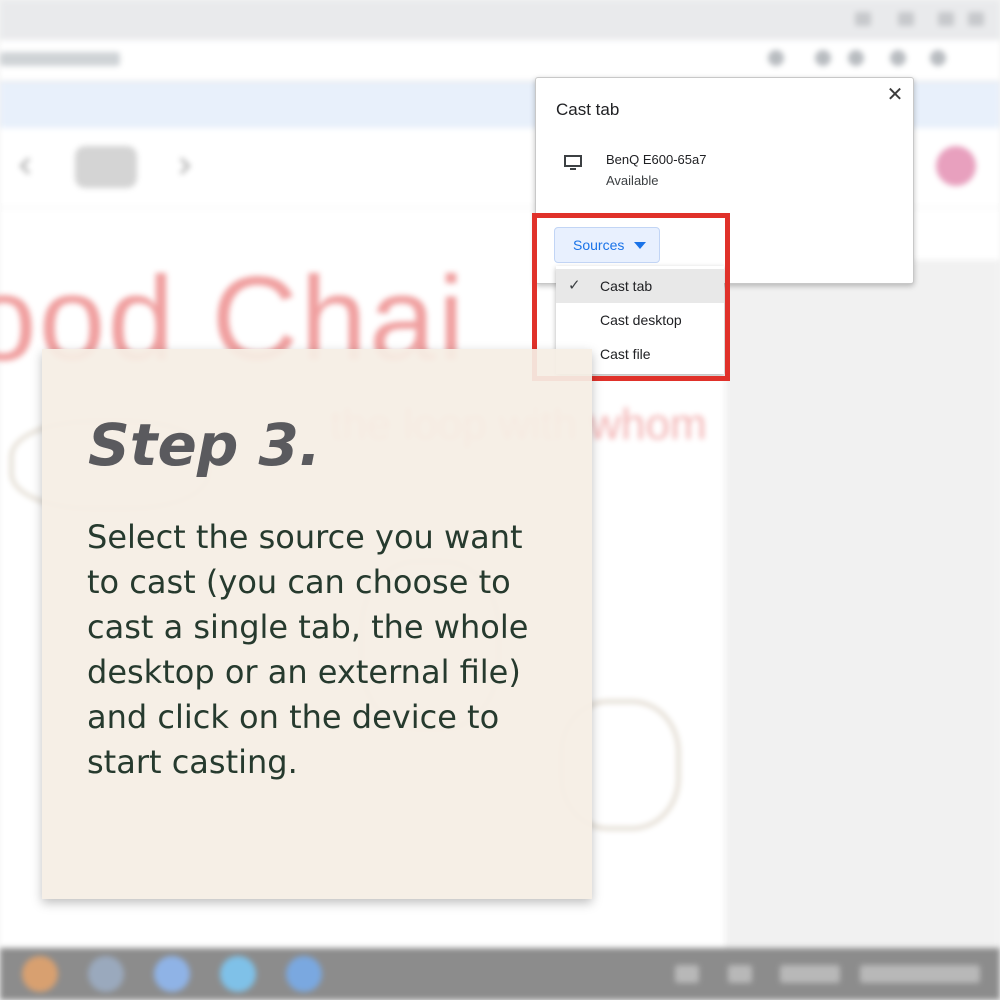 This screenshot has width=1000, height=1000. What do you see at coordinates (956, 166) in the screenshot?
I see `avatar` at bounding box center [956, 166].